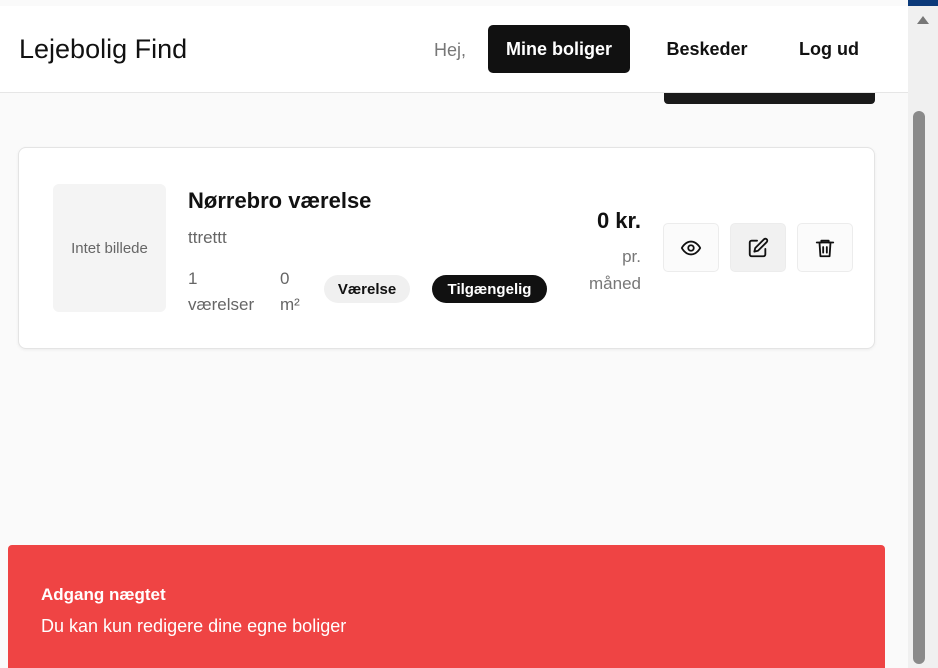 This screenshot has height=668, width=938. Describe the element at coordinates (631, 256) in the screenshot. I see `price-period-line1: pr.` at that location.